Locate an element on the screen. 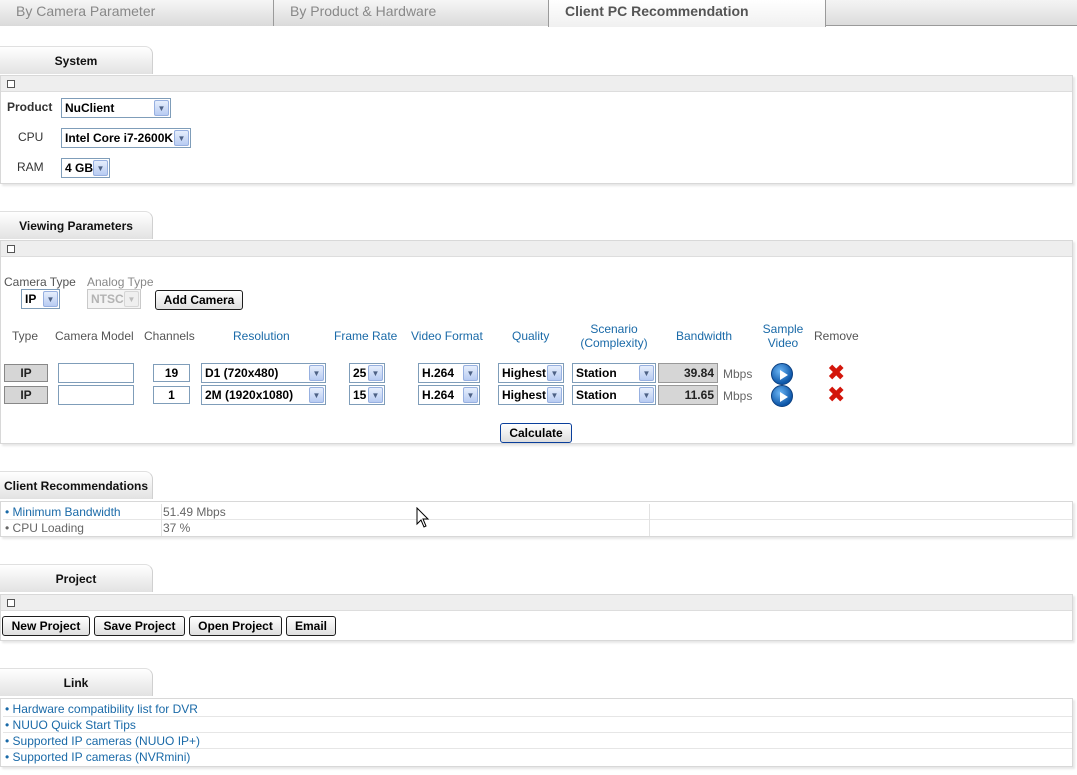 The width and height of the screenshot is (1077, 775). add-camera-button: Add Camera is located at coordinates (199, 300).